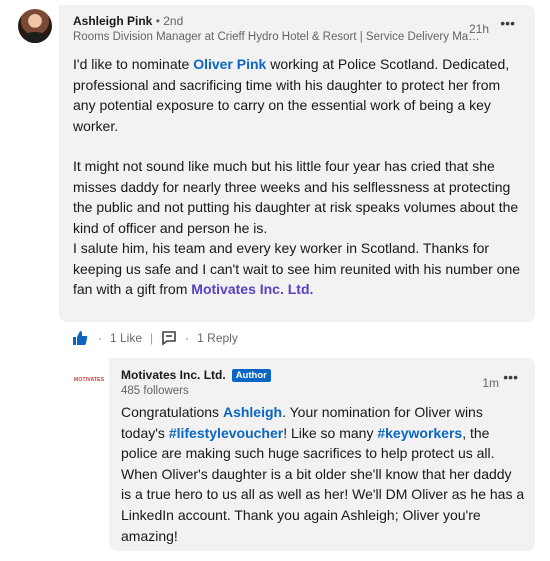  I want to click on comment-text: I'd like to nominate, so click(133, 64).